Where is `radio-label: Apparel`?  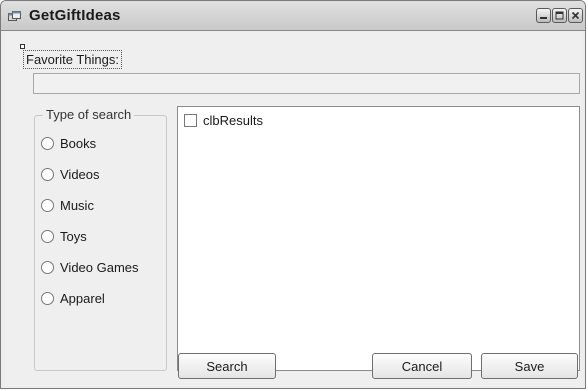
radio-label: Apparel is located at coordinates (82, 298).